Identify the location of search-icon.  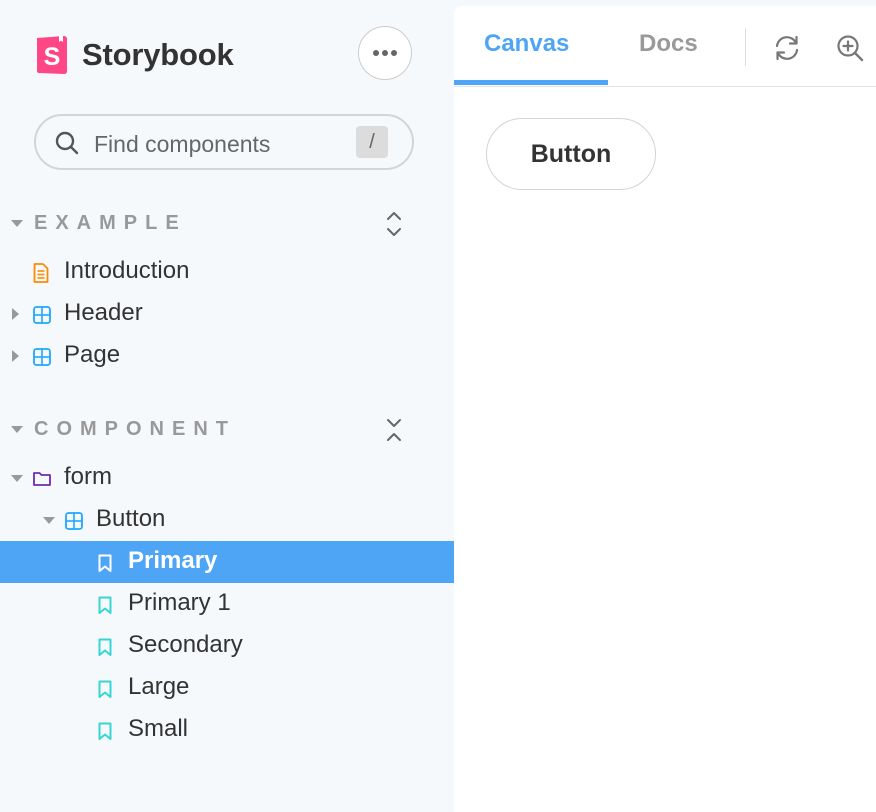
(67, 143).